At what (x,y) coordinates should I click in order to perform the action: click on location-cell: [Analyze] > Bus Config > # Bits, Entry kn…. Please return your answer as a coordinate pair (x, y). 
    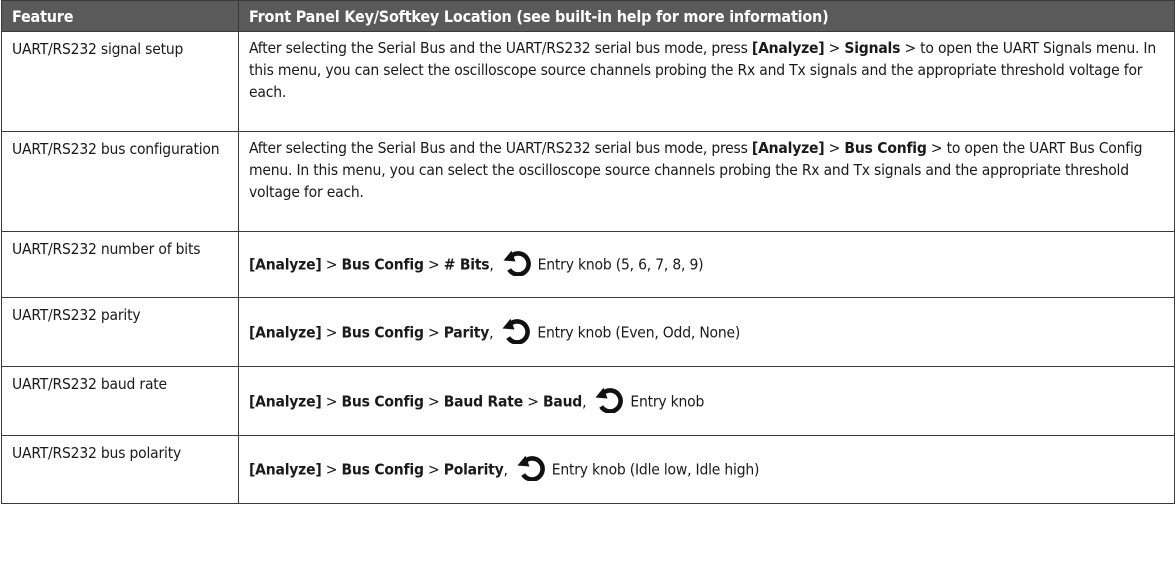
    Looking at the image, I should click on (706, 264).